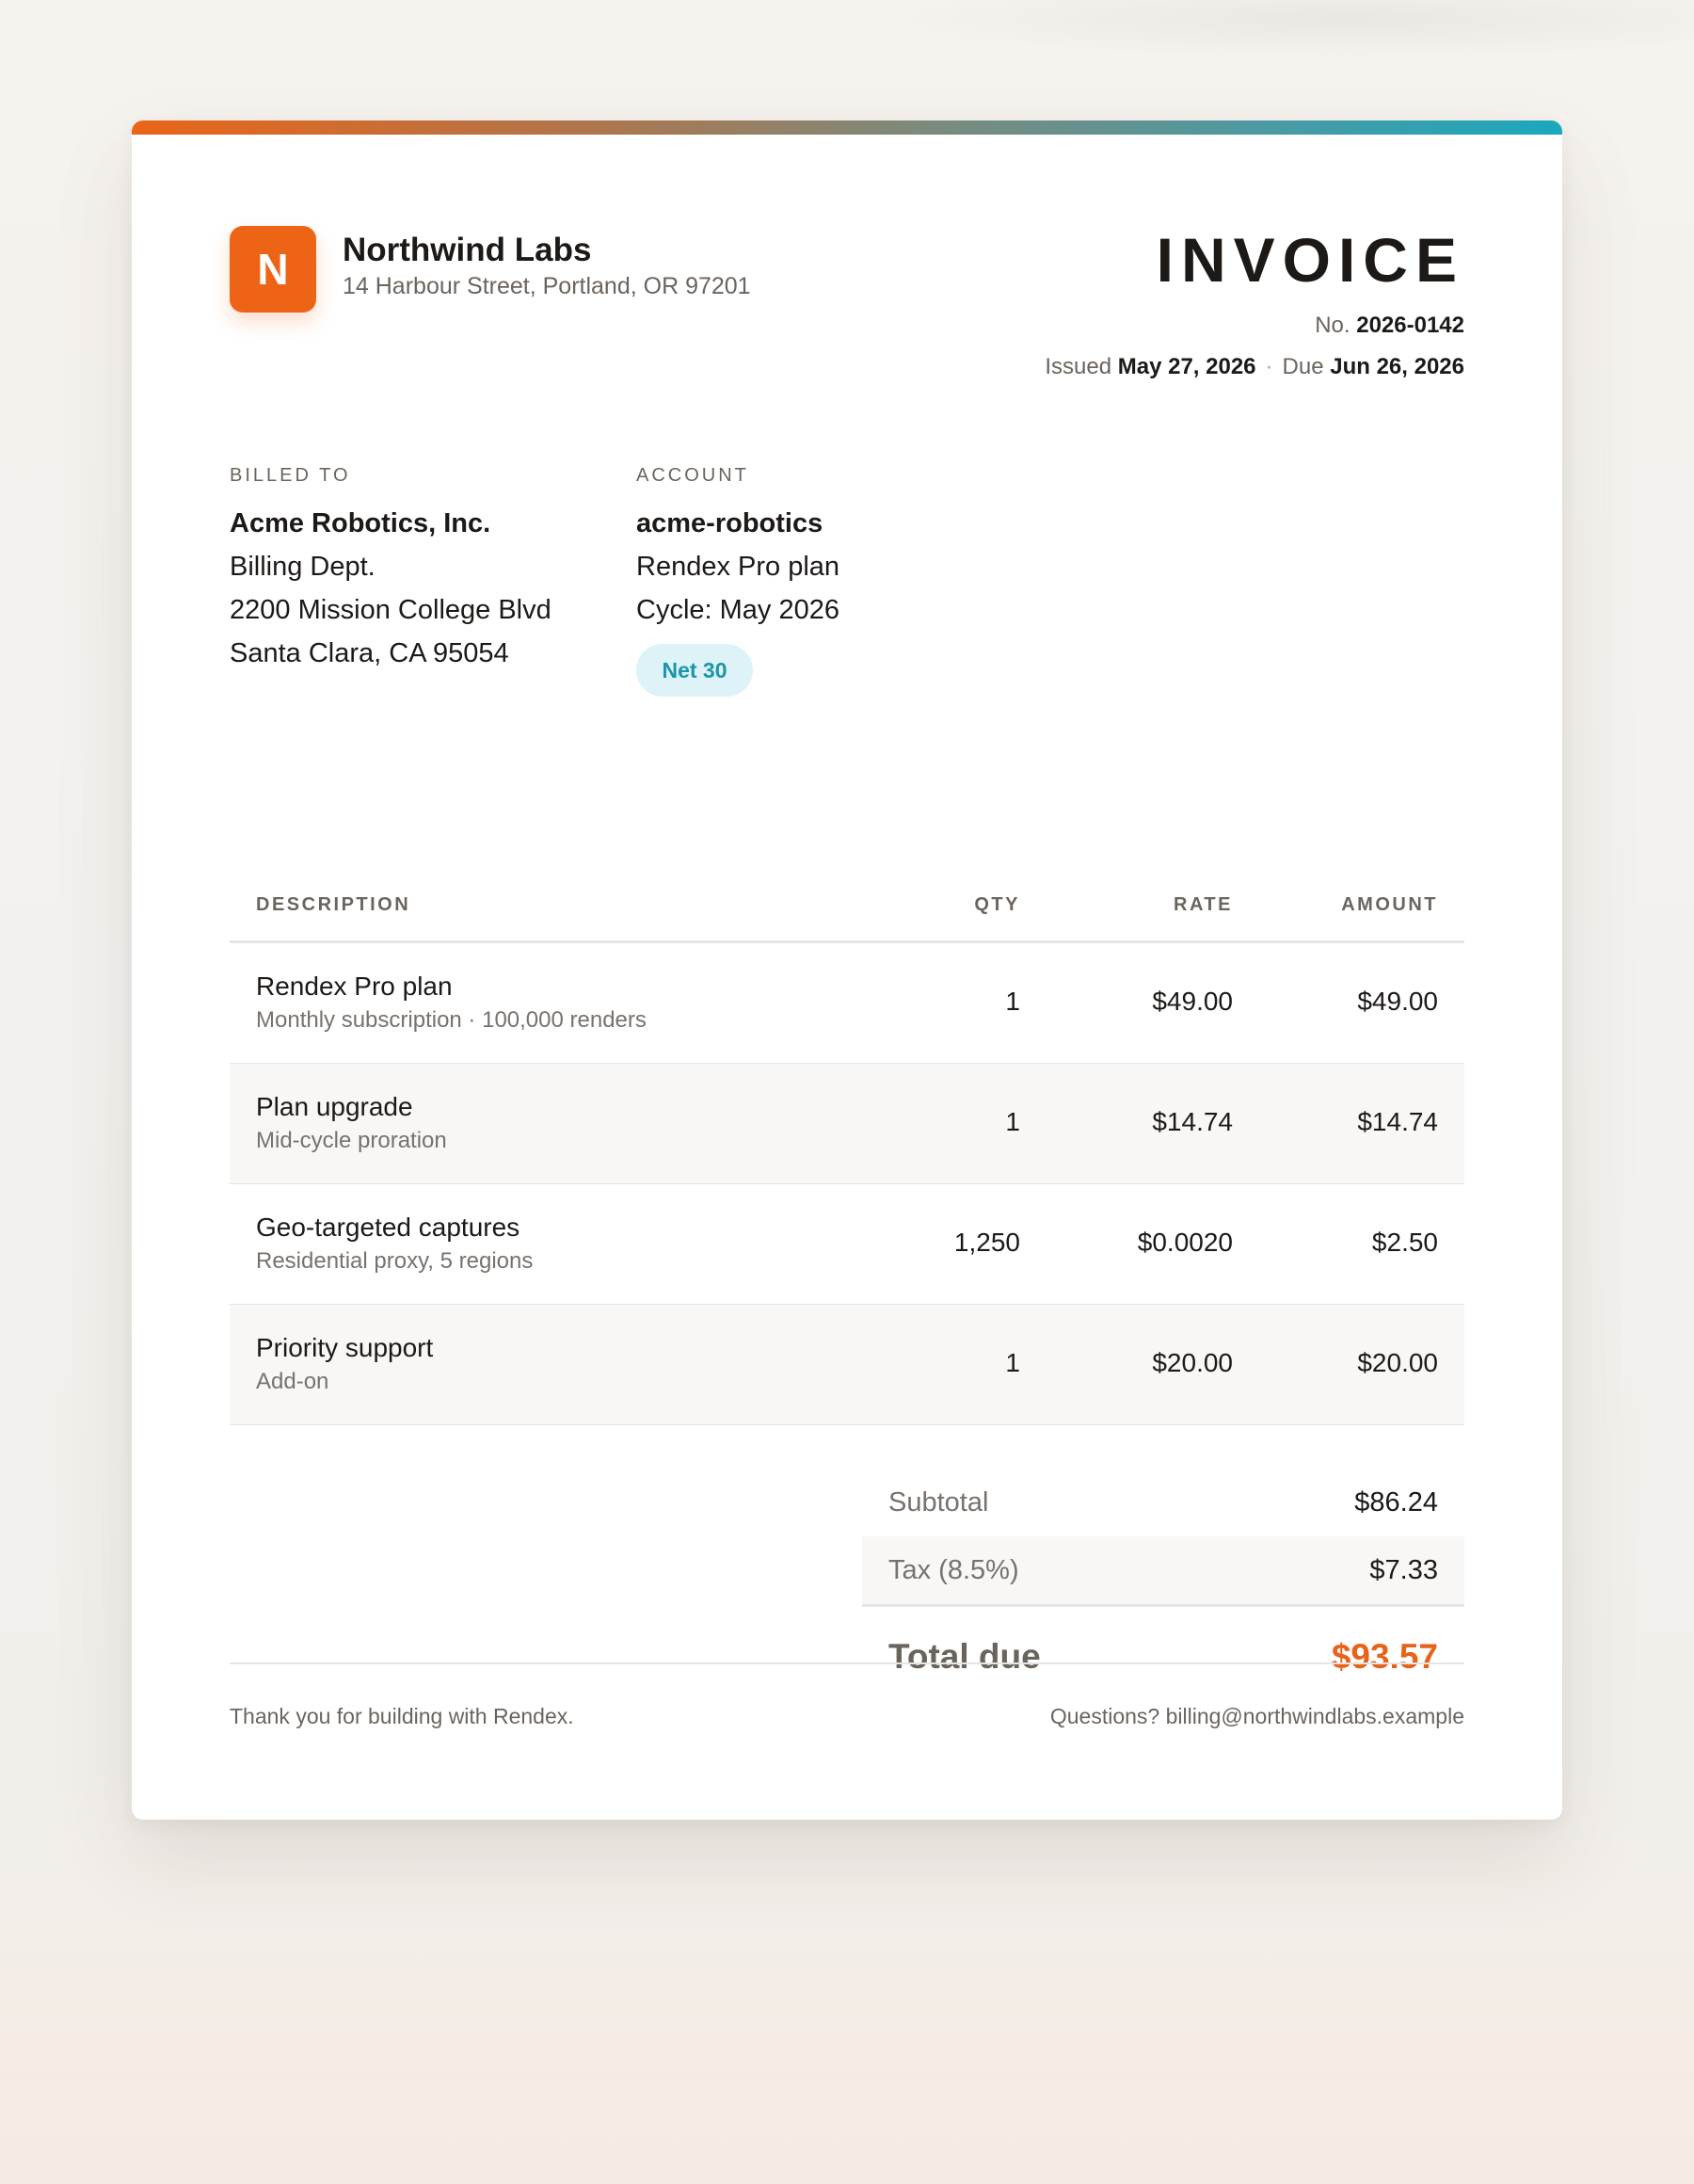 The height and width of the screenshot is (2184, 1694). Describe the element at coordinates (986, 1242) in the screenshot. I see `item-qty: 1,250` at that location.